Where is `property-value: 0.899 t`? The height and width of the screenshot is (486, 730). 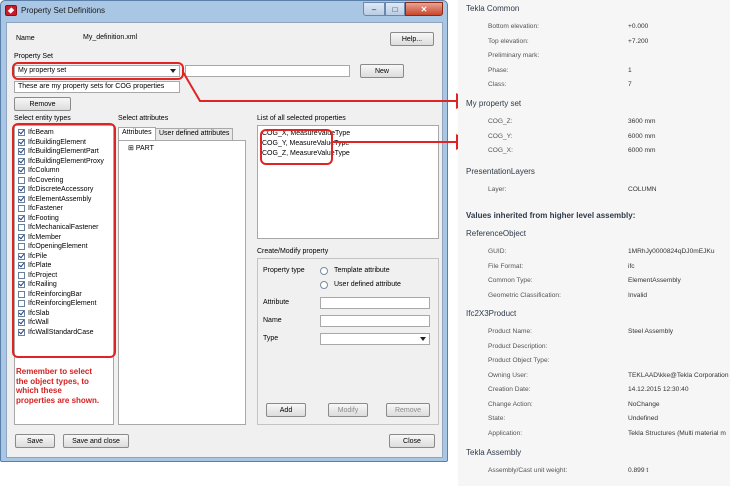 property-value: 0.899 t is located at coordinates (638, 470).